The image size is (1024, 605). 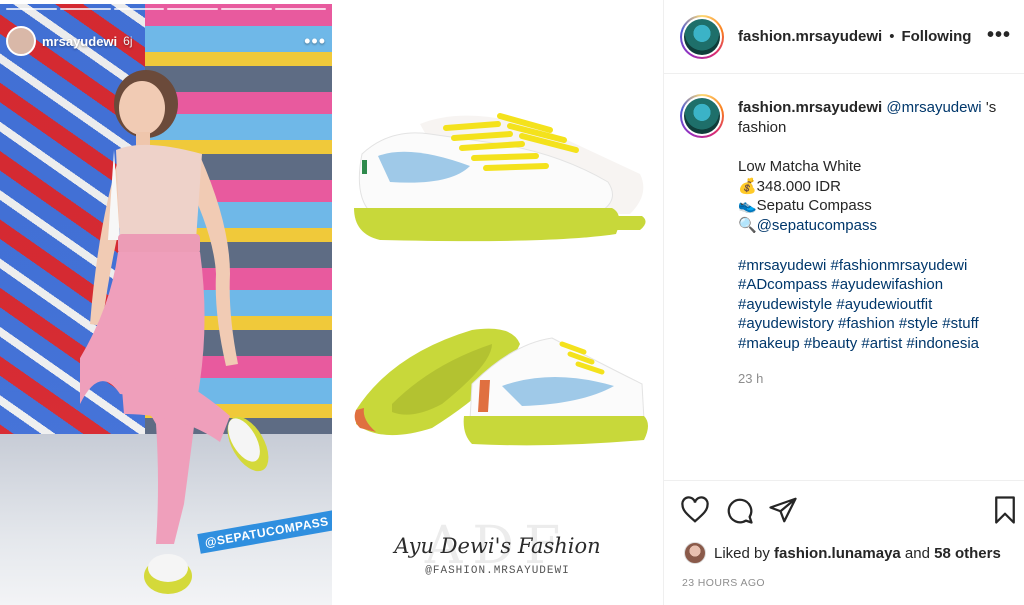 I want to click on caption-username: fashion.mrsayudewi, so click(x=810, y=107).